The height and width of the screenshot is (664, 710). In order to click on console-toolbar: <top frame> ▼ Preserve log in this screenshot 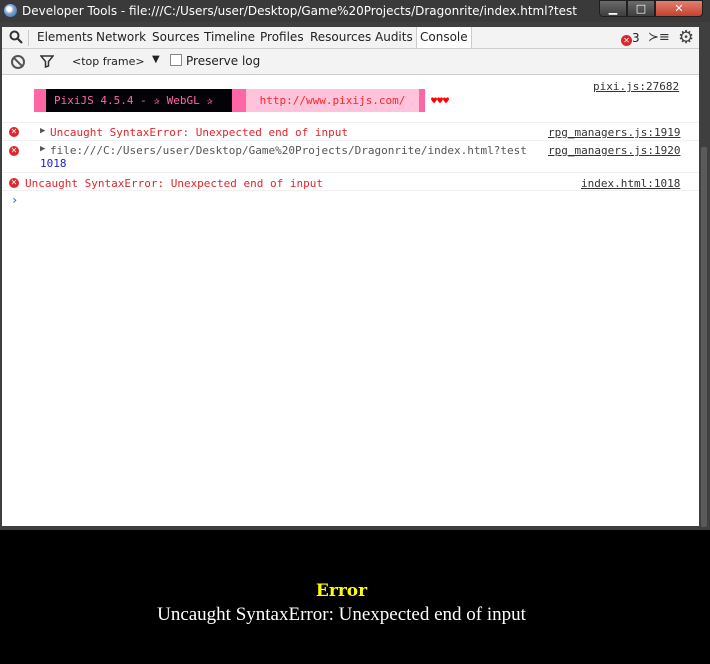, I will do `click(351, 62)`.